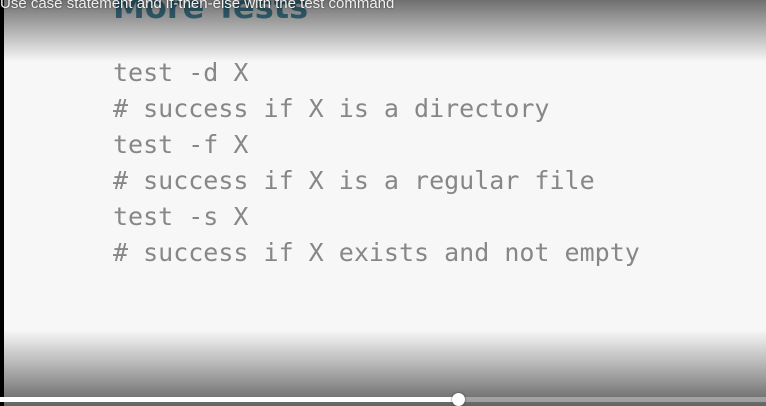 The width and height of the screenshot is (766, 406). I want to click on code-comment-regular-file: # success if X is a regular file, so click(354, 180).